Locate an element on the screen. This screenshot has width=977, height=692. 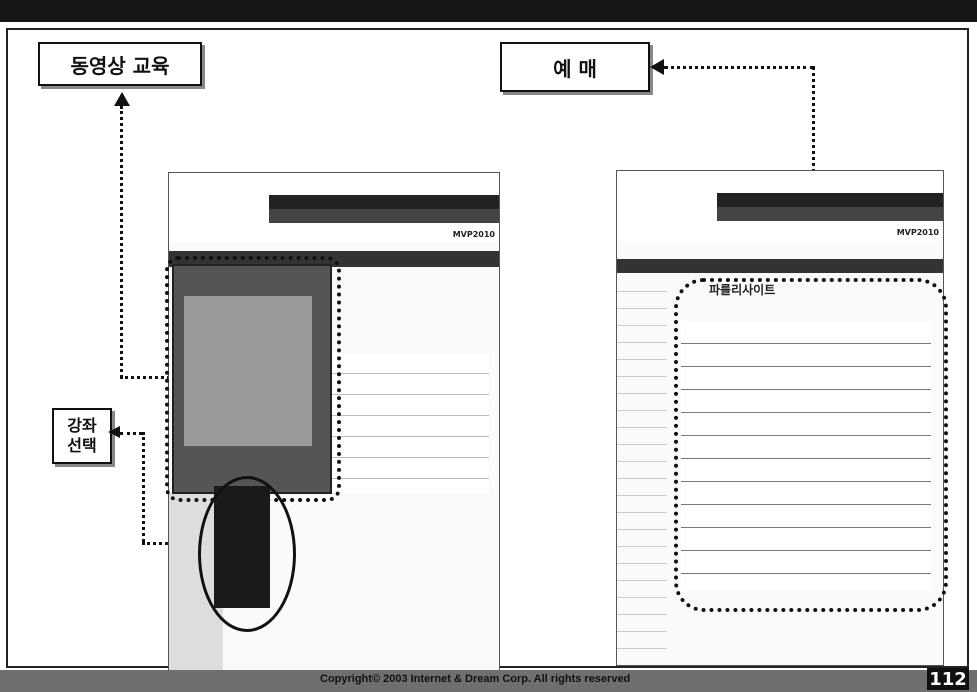
right-sidebar is located at coordinates (642, 470).